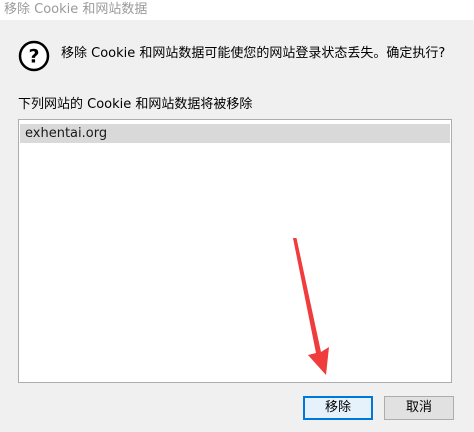 This screenshot has width=474, height=432. What do you see at coordinates (76, 9) in the screenshot?
I see `dialog-title: 移除 Cookie 和网站数据` at bounding box center [76, 9].